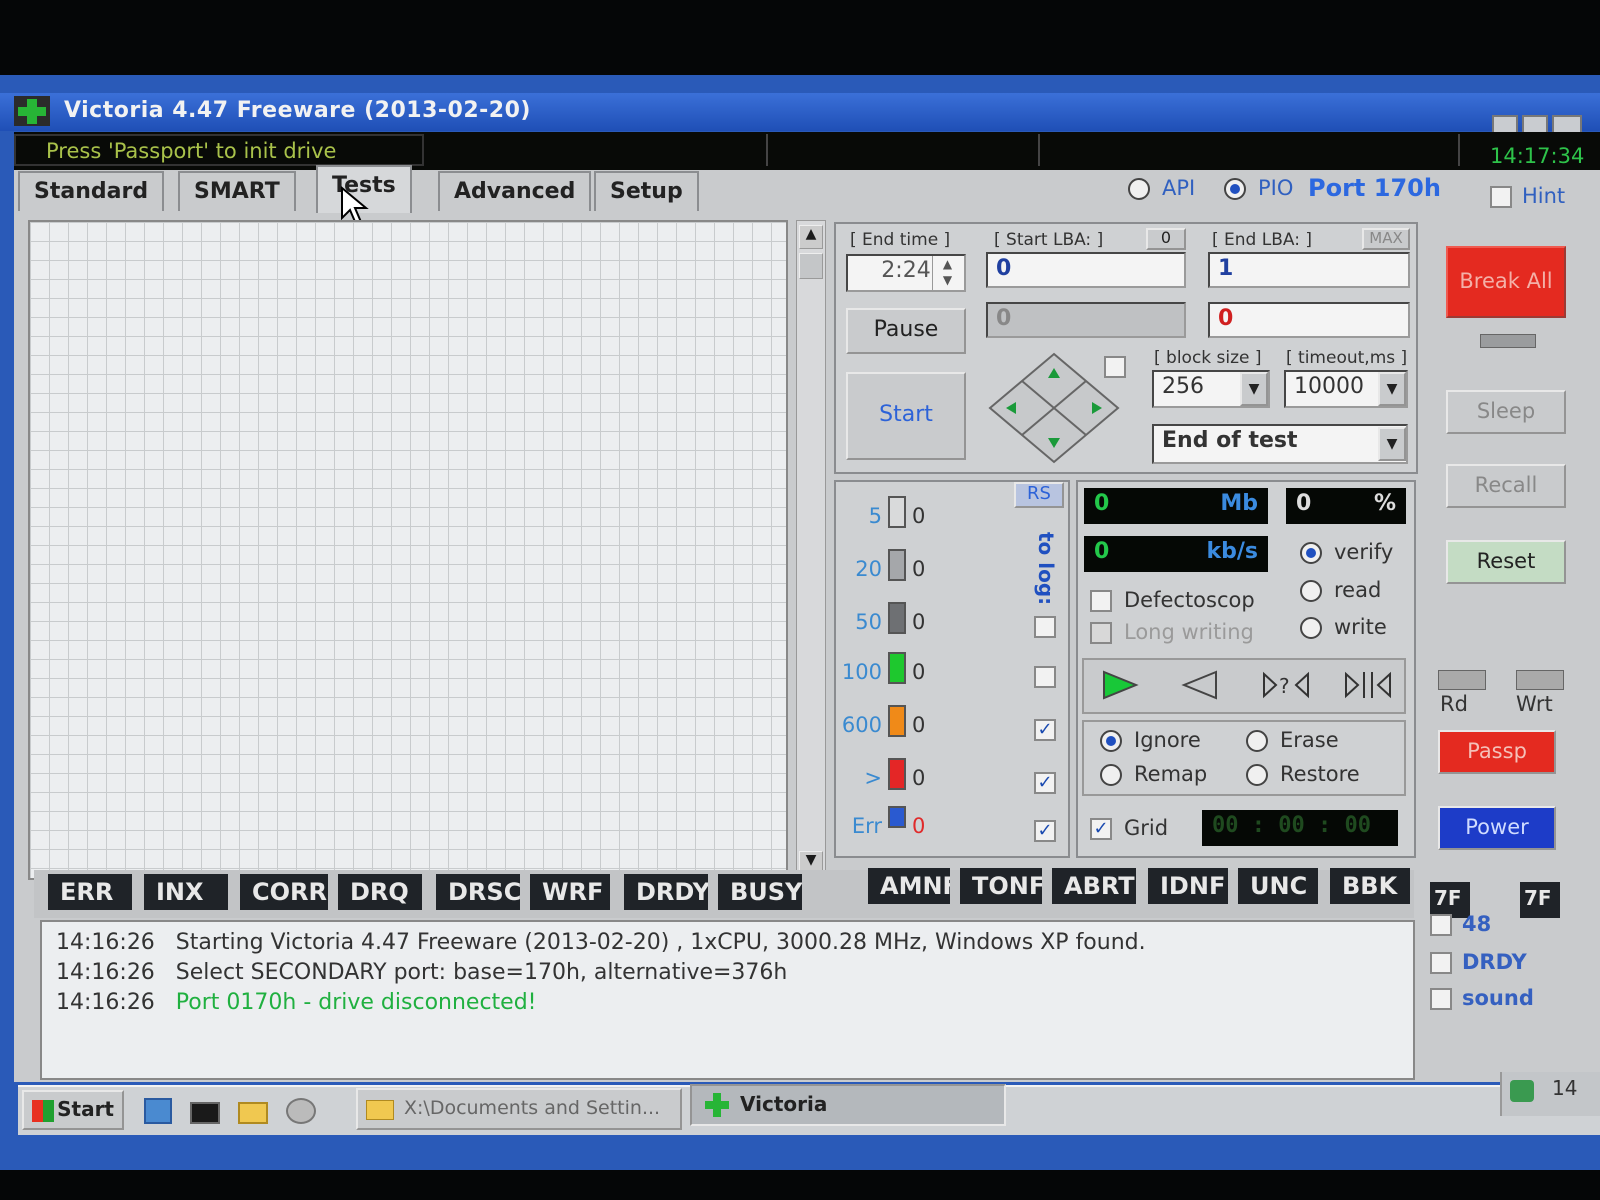  Describe the element at coordinates (85, 1109) in the screenshot. I see `start-menu-label: Start` at that location.